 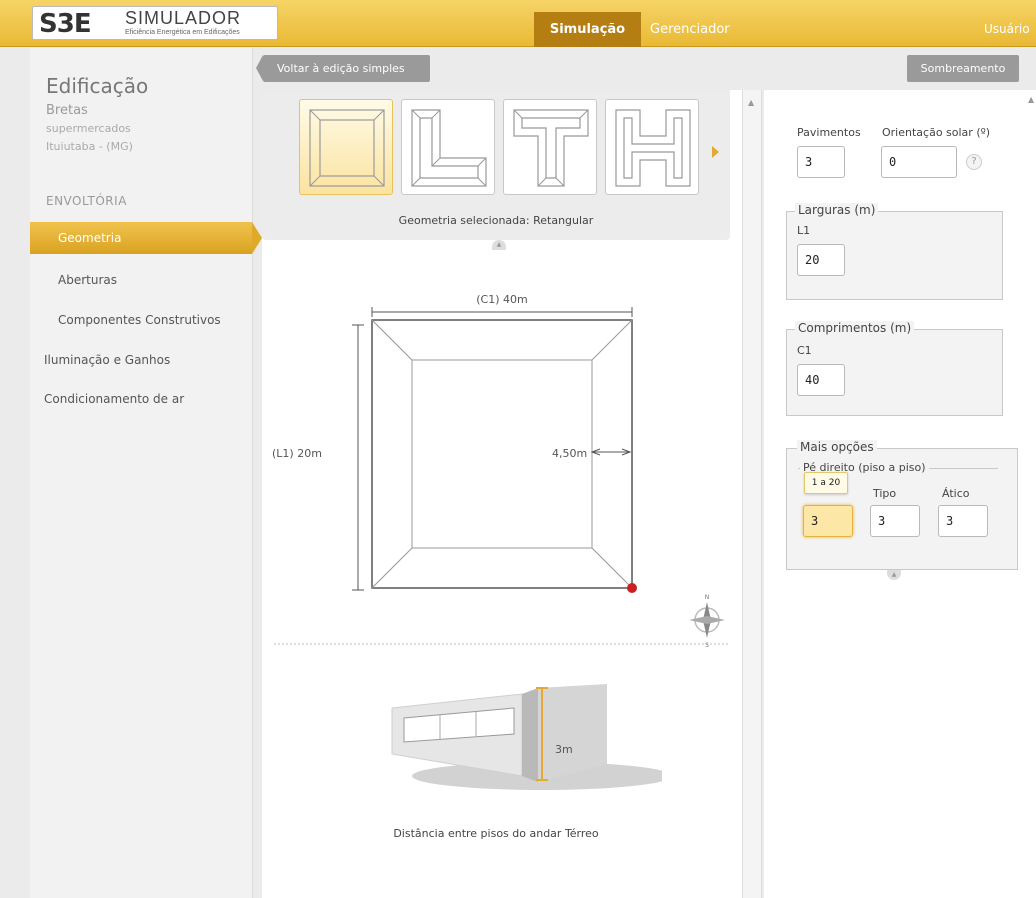 I want to click on nav-usuario: Usuário, so click(x=1007, y=29).